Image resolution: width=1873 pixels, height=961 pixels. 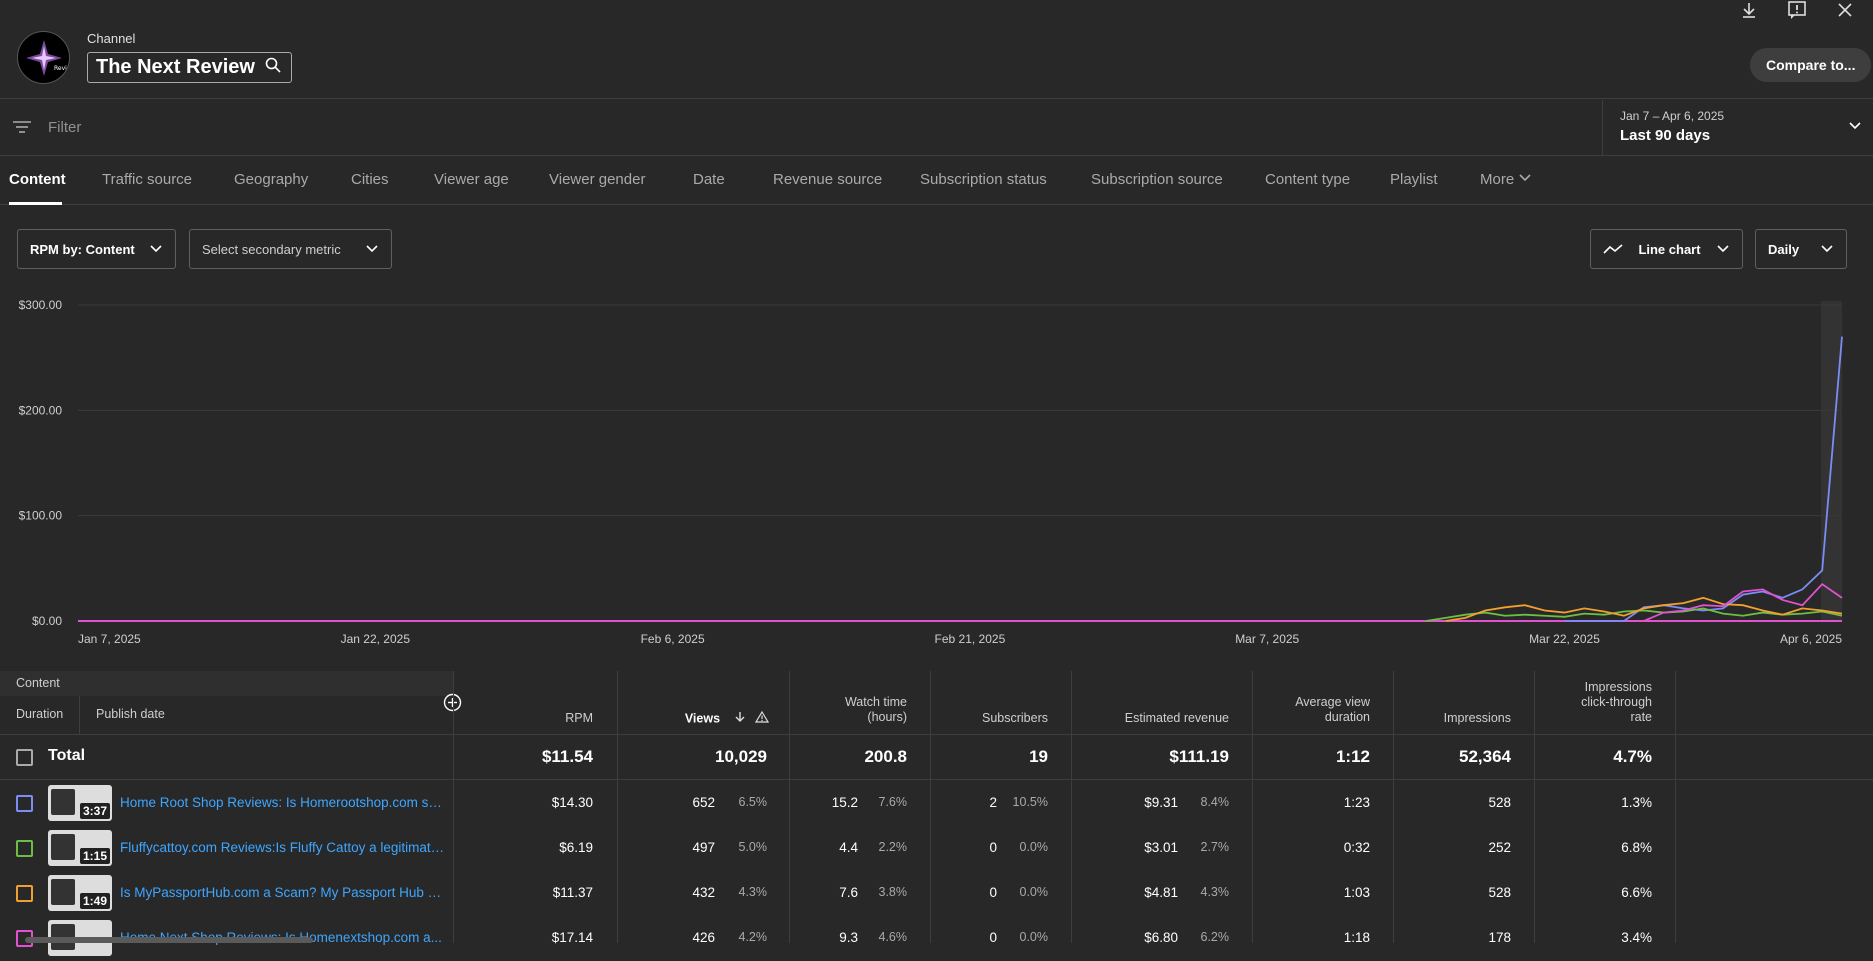 I want to click on tab-viewer-gender: Viewer gender, so click(x=597, y=179).